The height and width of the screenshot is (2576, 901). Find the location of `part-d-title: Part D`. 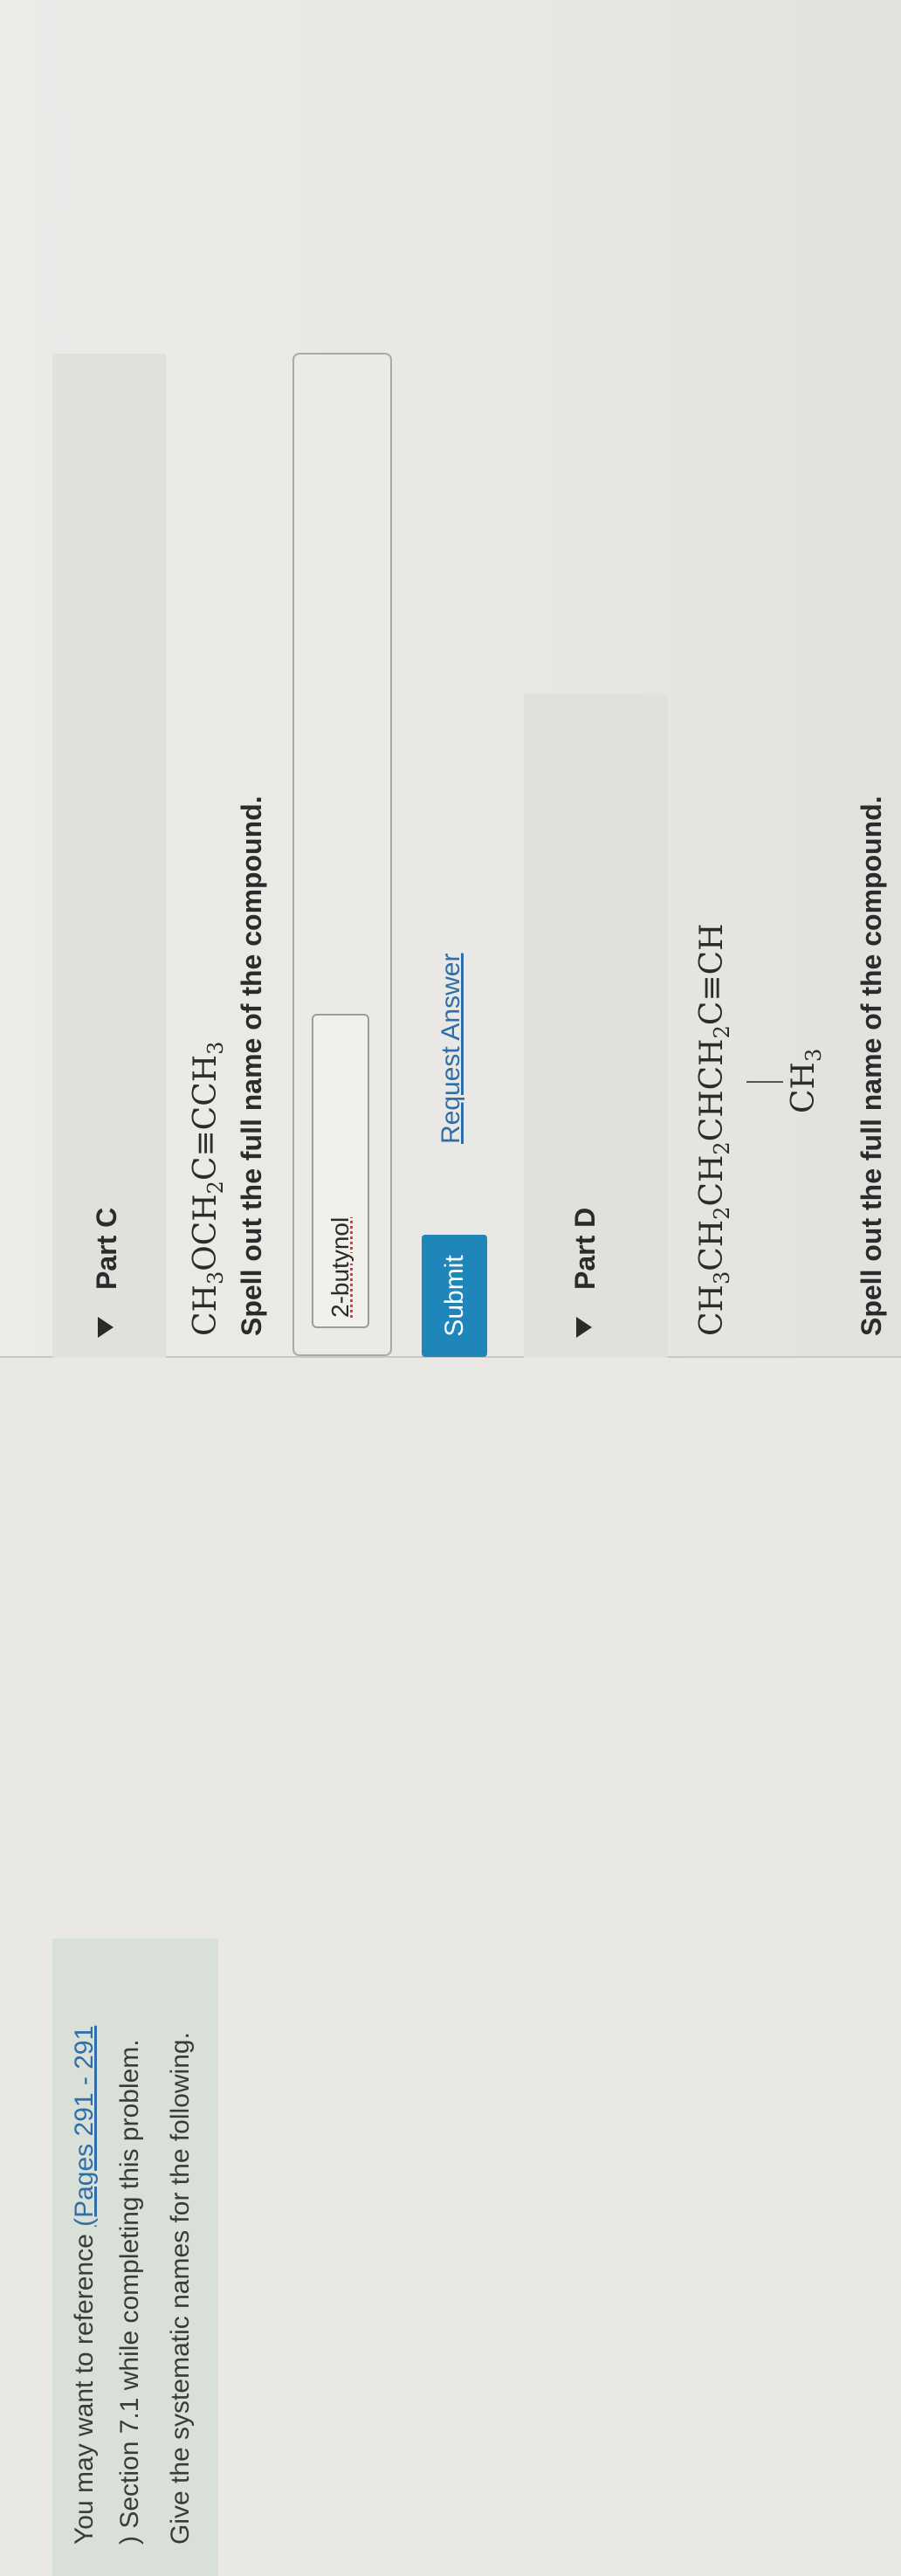

part-d-title: Part D is located at coordinates (585, 1249).